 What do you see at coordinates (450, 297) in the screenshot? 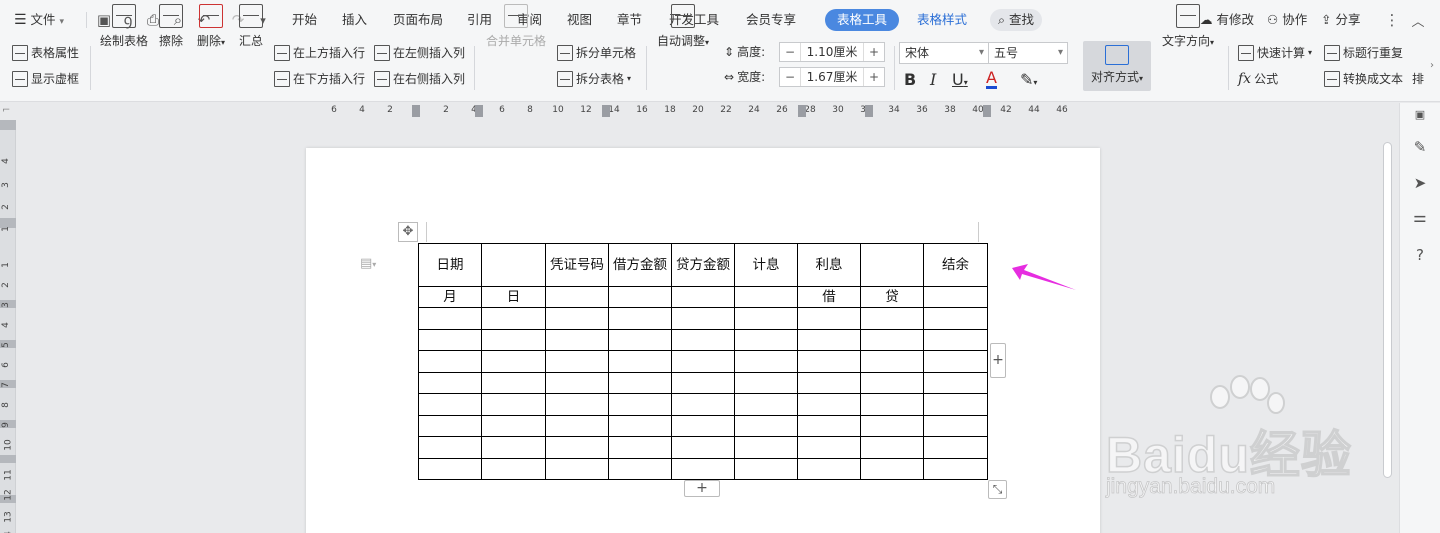
I see `table-cell: 月` at bounding box center [450, 297].